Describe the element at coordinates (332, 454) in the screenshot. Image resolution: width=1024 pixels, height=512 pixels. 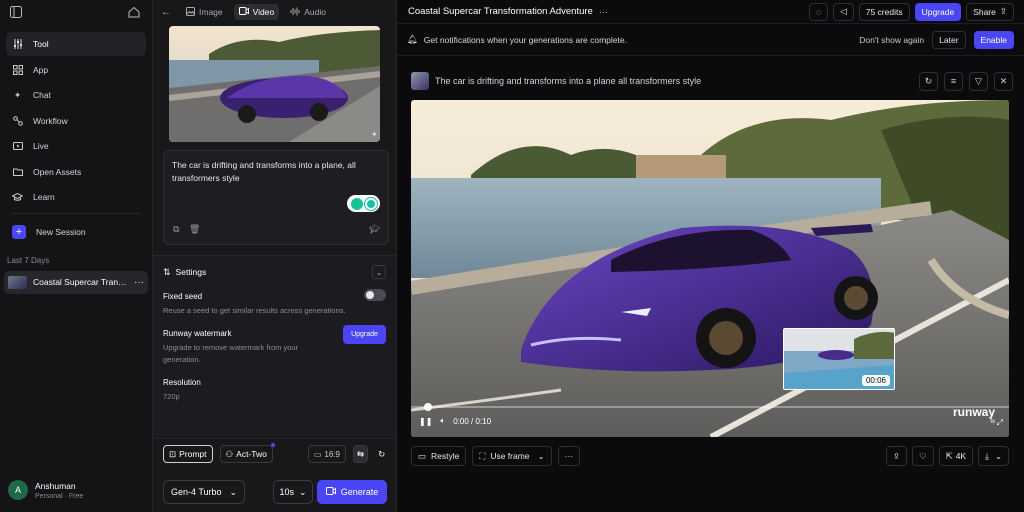
I see `aspect-ratio-label: 16:9` at that location.